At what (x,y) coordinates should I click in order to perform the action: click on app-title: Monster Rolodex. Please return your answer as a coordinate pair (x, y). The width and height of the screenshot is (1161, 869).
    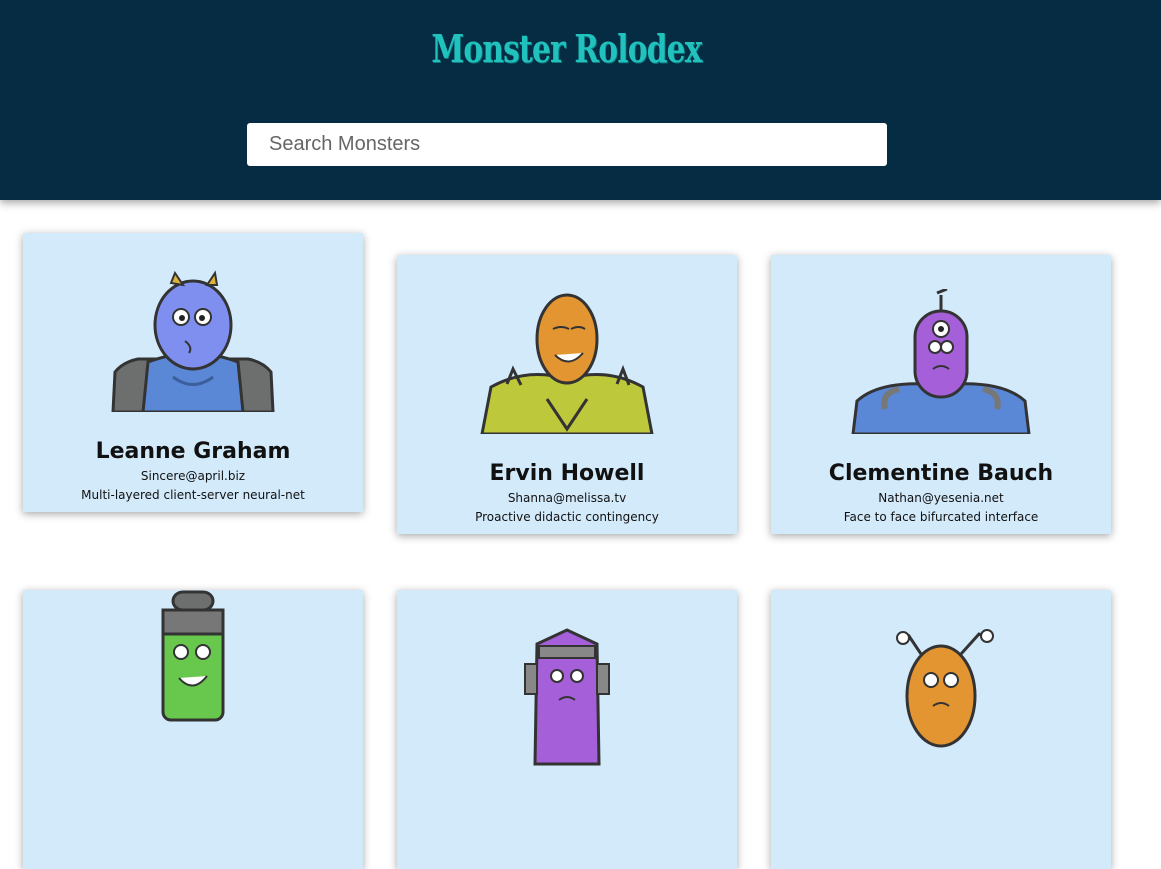
    Looking at the image, I should click on (566, 48).